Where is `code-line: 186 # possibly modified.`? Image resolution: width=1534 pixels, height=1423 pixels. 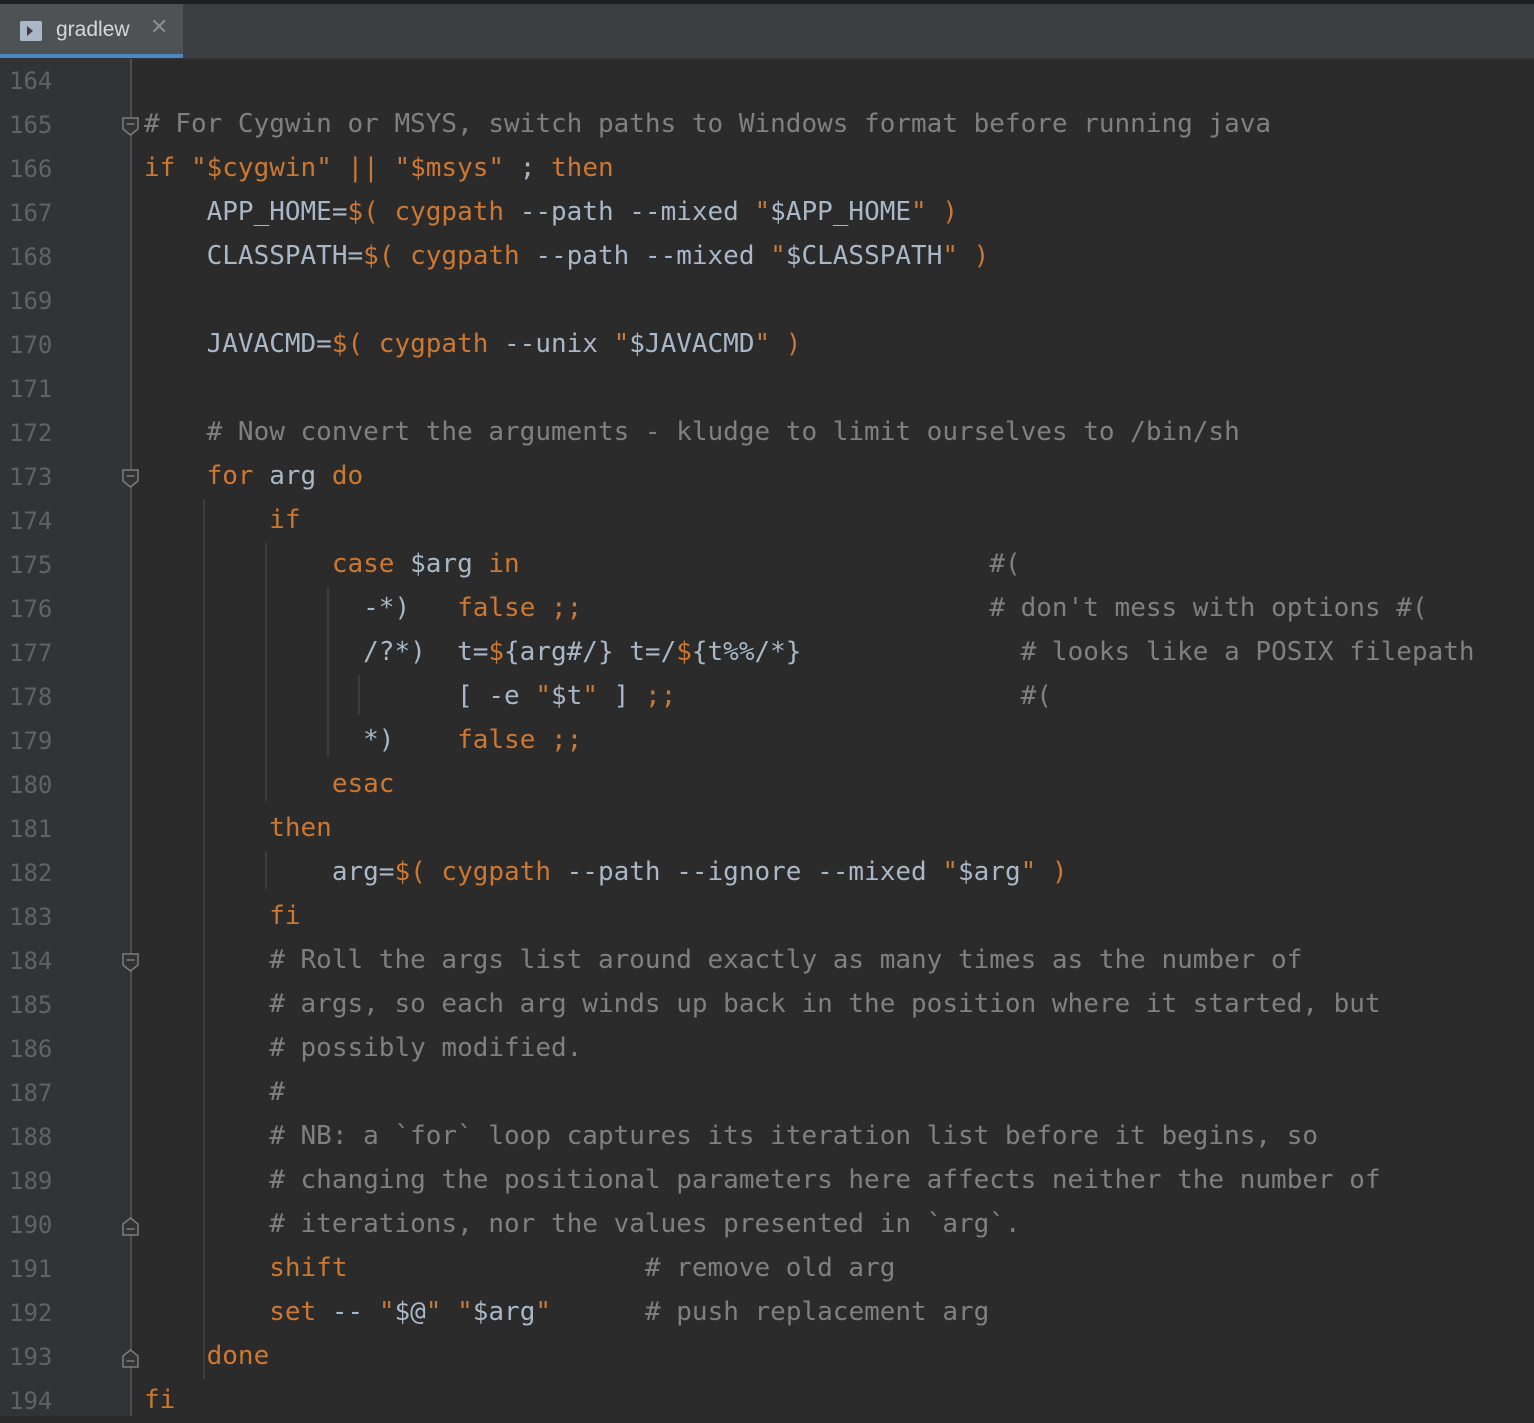
code-line: 186 # possibly modified. is located at coordinates (767, 1049).